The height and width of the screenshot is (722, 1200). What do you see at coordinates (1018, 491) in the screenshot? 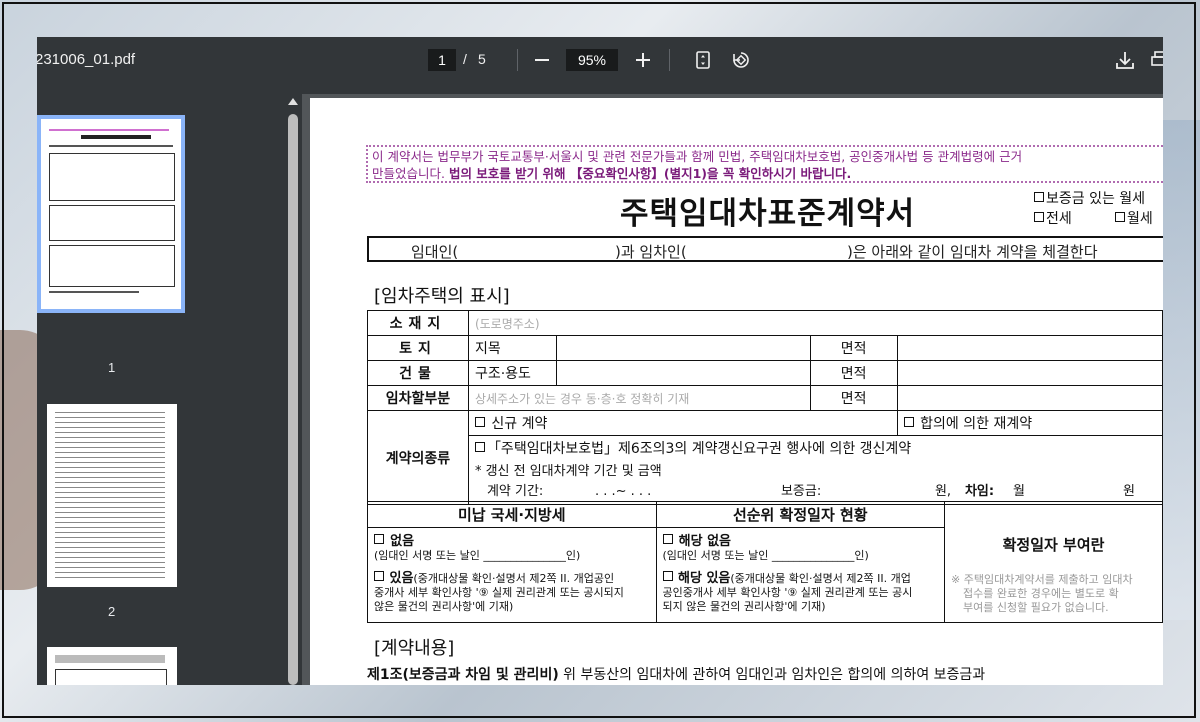
I see `month-label: 월` at bounding box center [1018, 491].